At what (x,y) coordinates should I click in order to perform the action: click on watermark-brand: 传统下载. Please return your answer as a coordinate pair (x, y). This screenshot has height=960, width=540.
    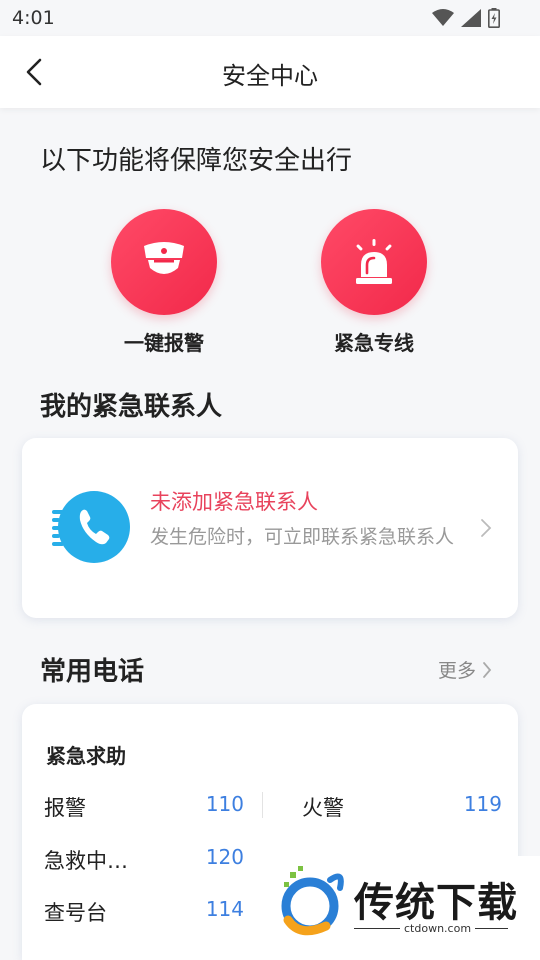
    Looking at the image, I should click on (436, 903).